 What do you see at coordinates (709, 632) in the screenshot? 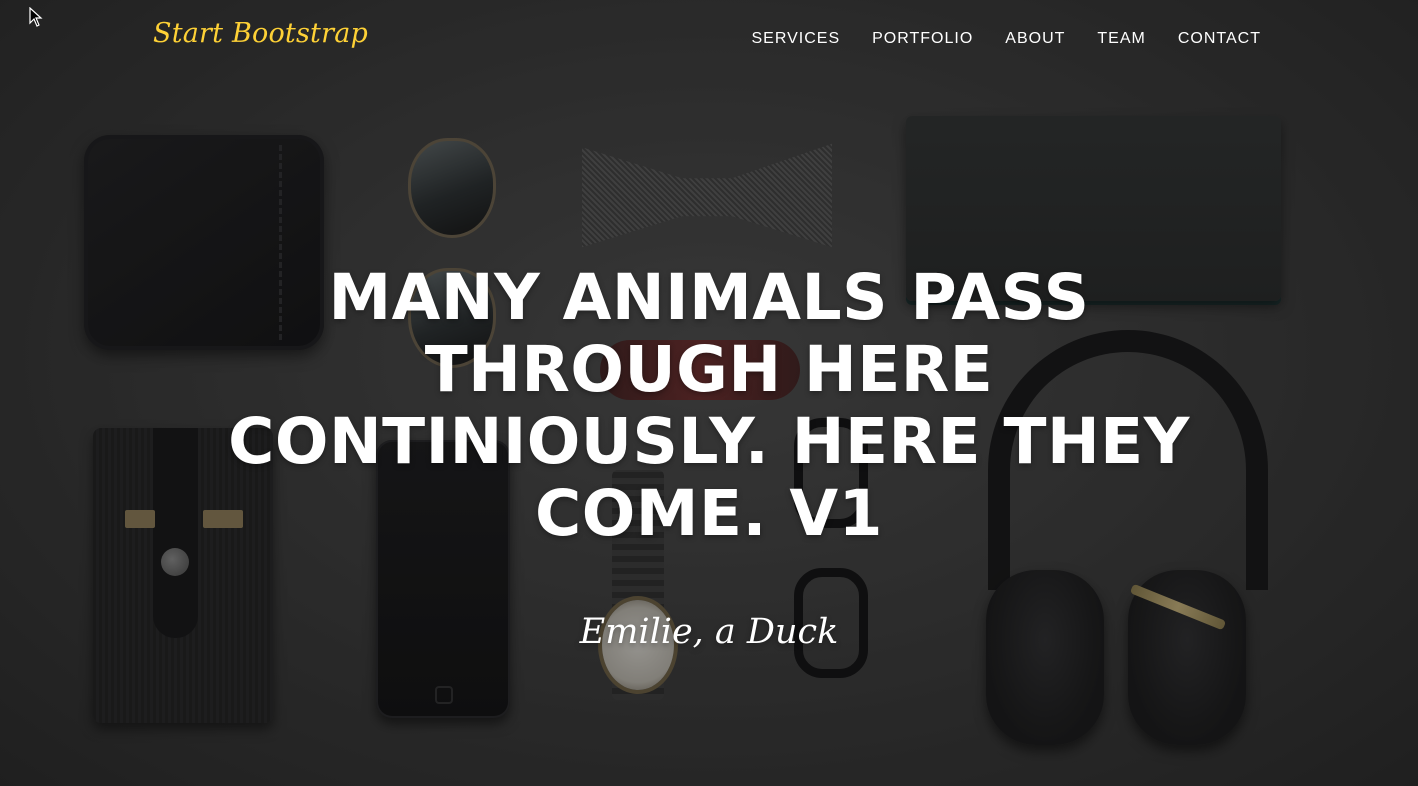
I see `hero-subheading: Emilie, a Duck` at bounding box center [709, 632].